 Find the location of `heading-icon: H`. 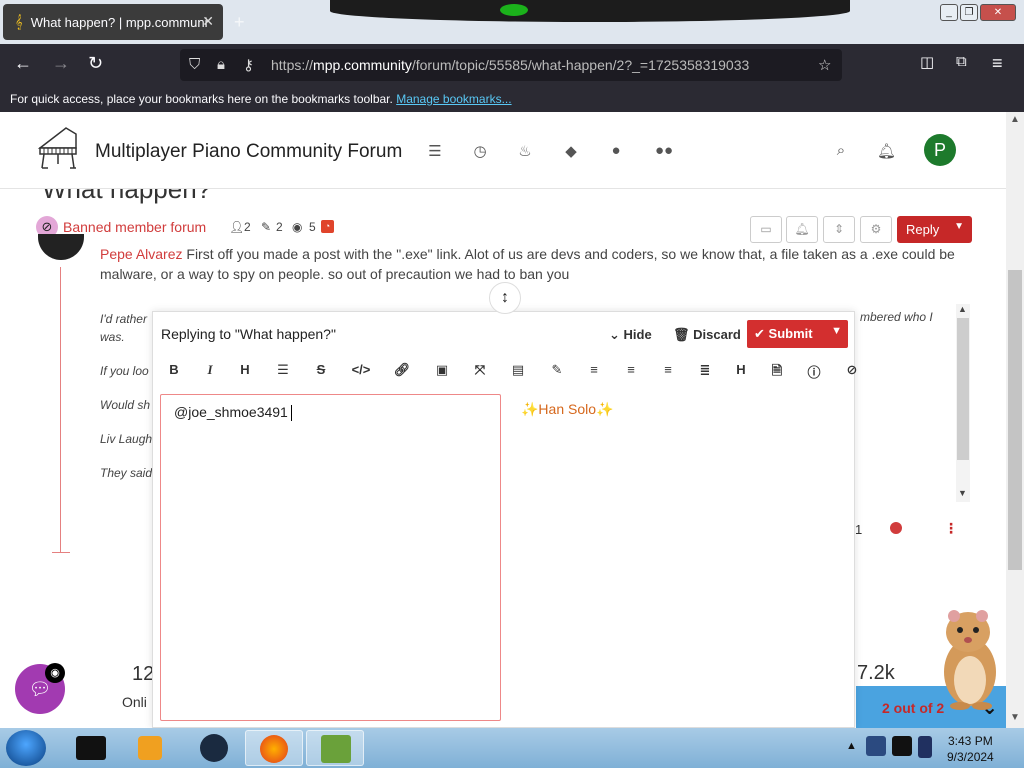

heading-icon: H is located at coordinates (245, 369).